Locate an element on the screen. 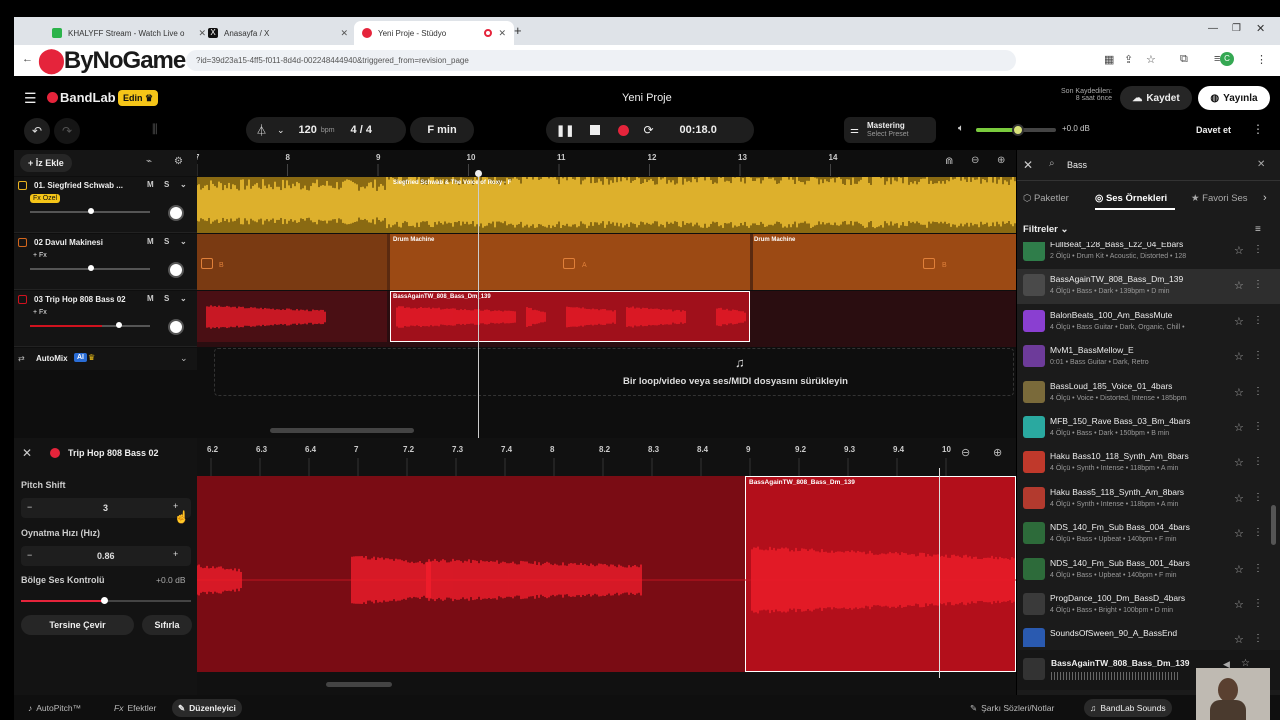  automix-row: ⇄ AutoMix AI ♛ ⌄ is located at coordinates (105, 359).